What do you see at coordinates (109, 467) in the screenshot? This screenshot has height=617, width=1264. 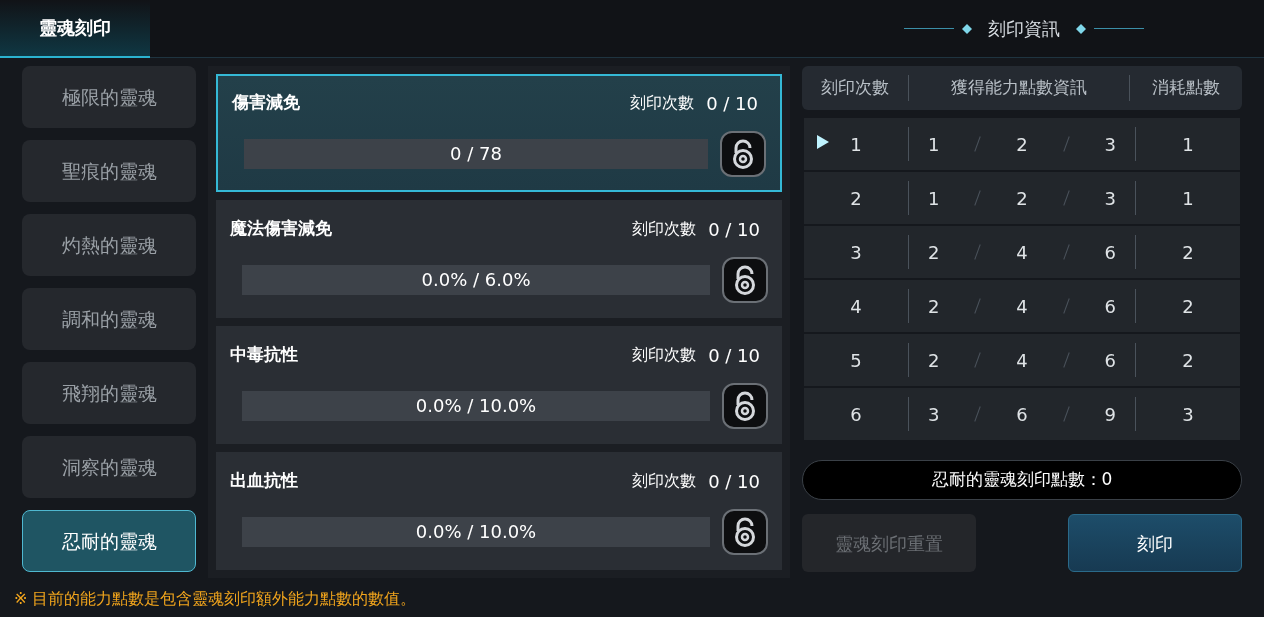 I see `soul-tab: 洞察的靈魂` at bounding box center [109, 467].